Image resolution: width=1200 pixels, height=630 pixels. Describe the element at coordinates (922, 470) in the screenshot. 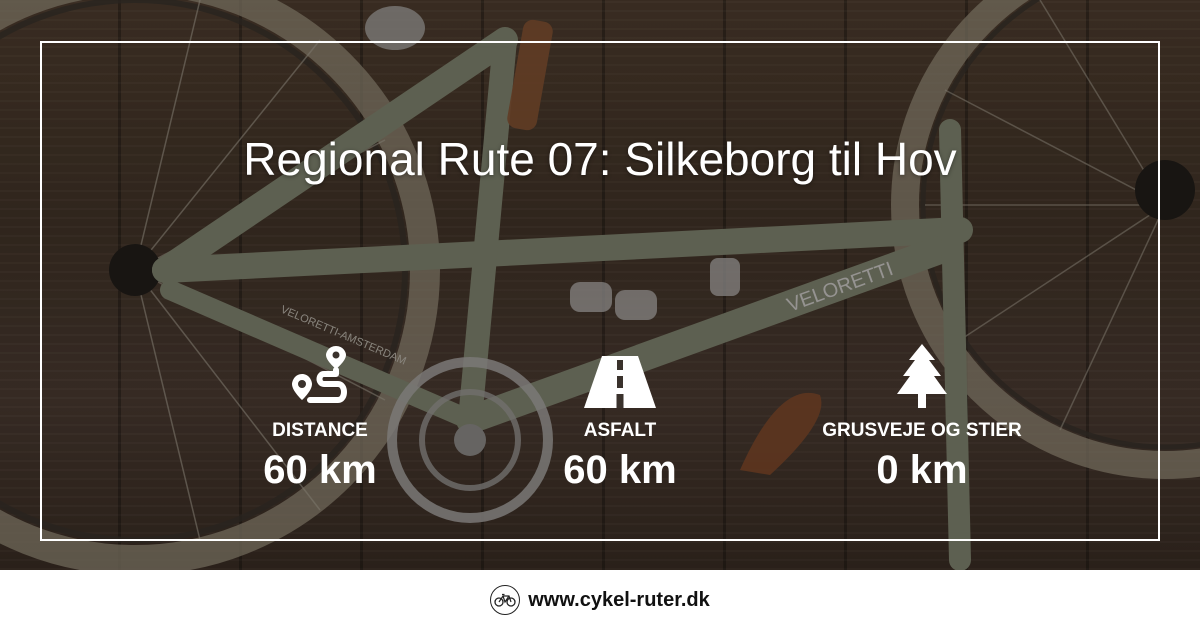

I see `stat-value: 0 km` at that location.